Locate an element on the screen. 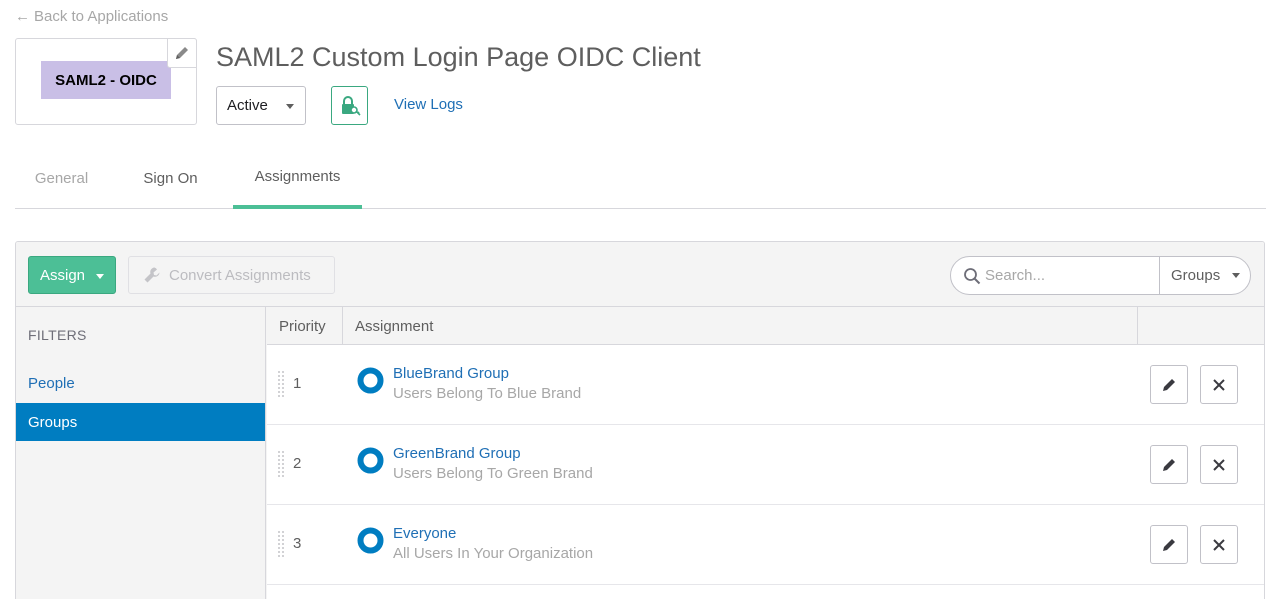  app-logo-tile: SAML2 - OIDC is located at coordinates (106, 80).